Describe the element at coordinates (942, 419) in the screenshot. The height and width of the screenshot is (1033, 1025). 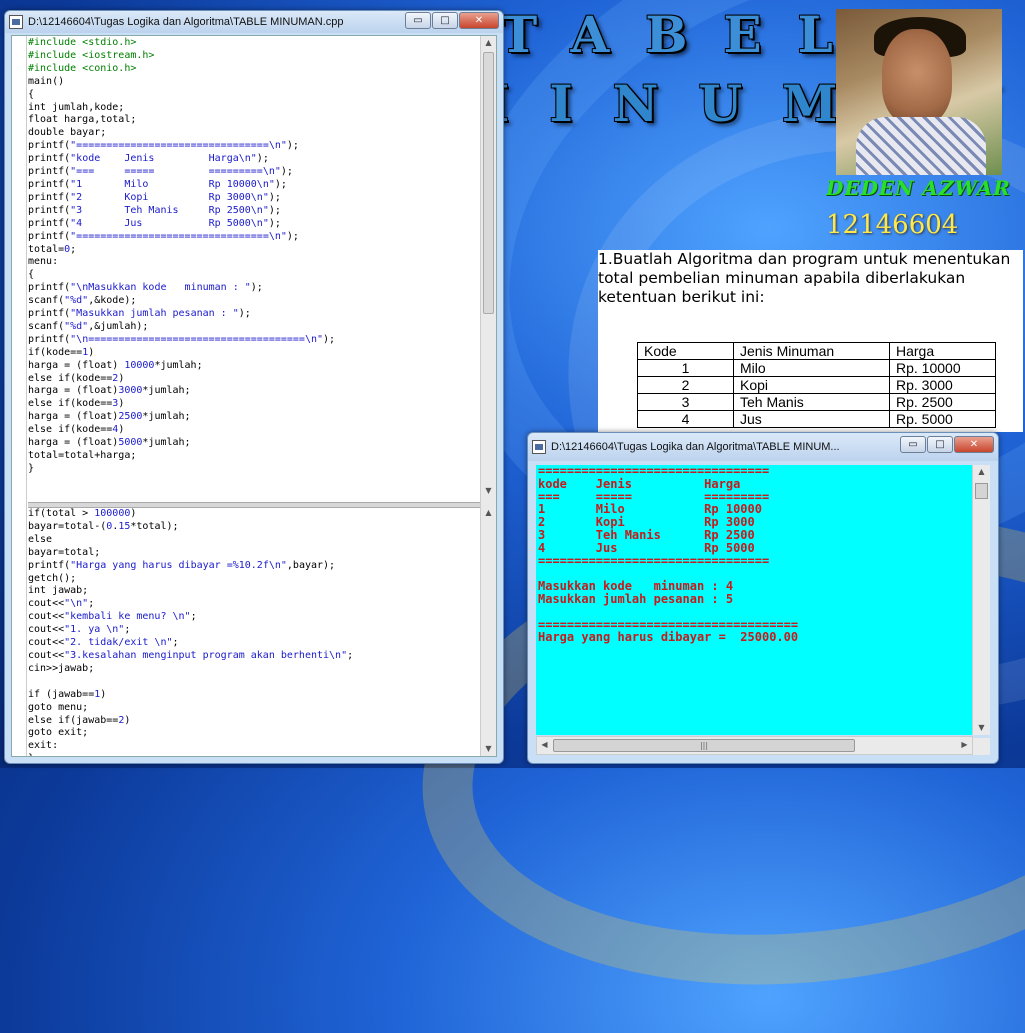
I see `table-cell: Rp. 5000` at that location.